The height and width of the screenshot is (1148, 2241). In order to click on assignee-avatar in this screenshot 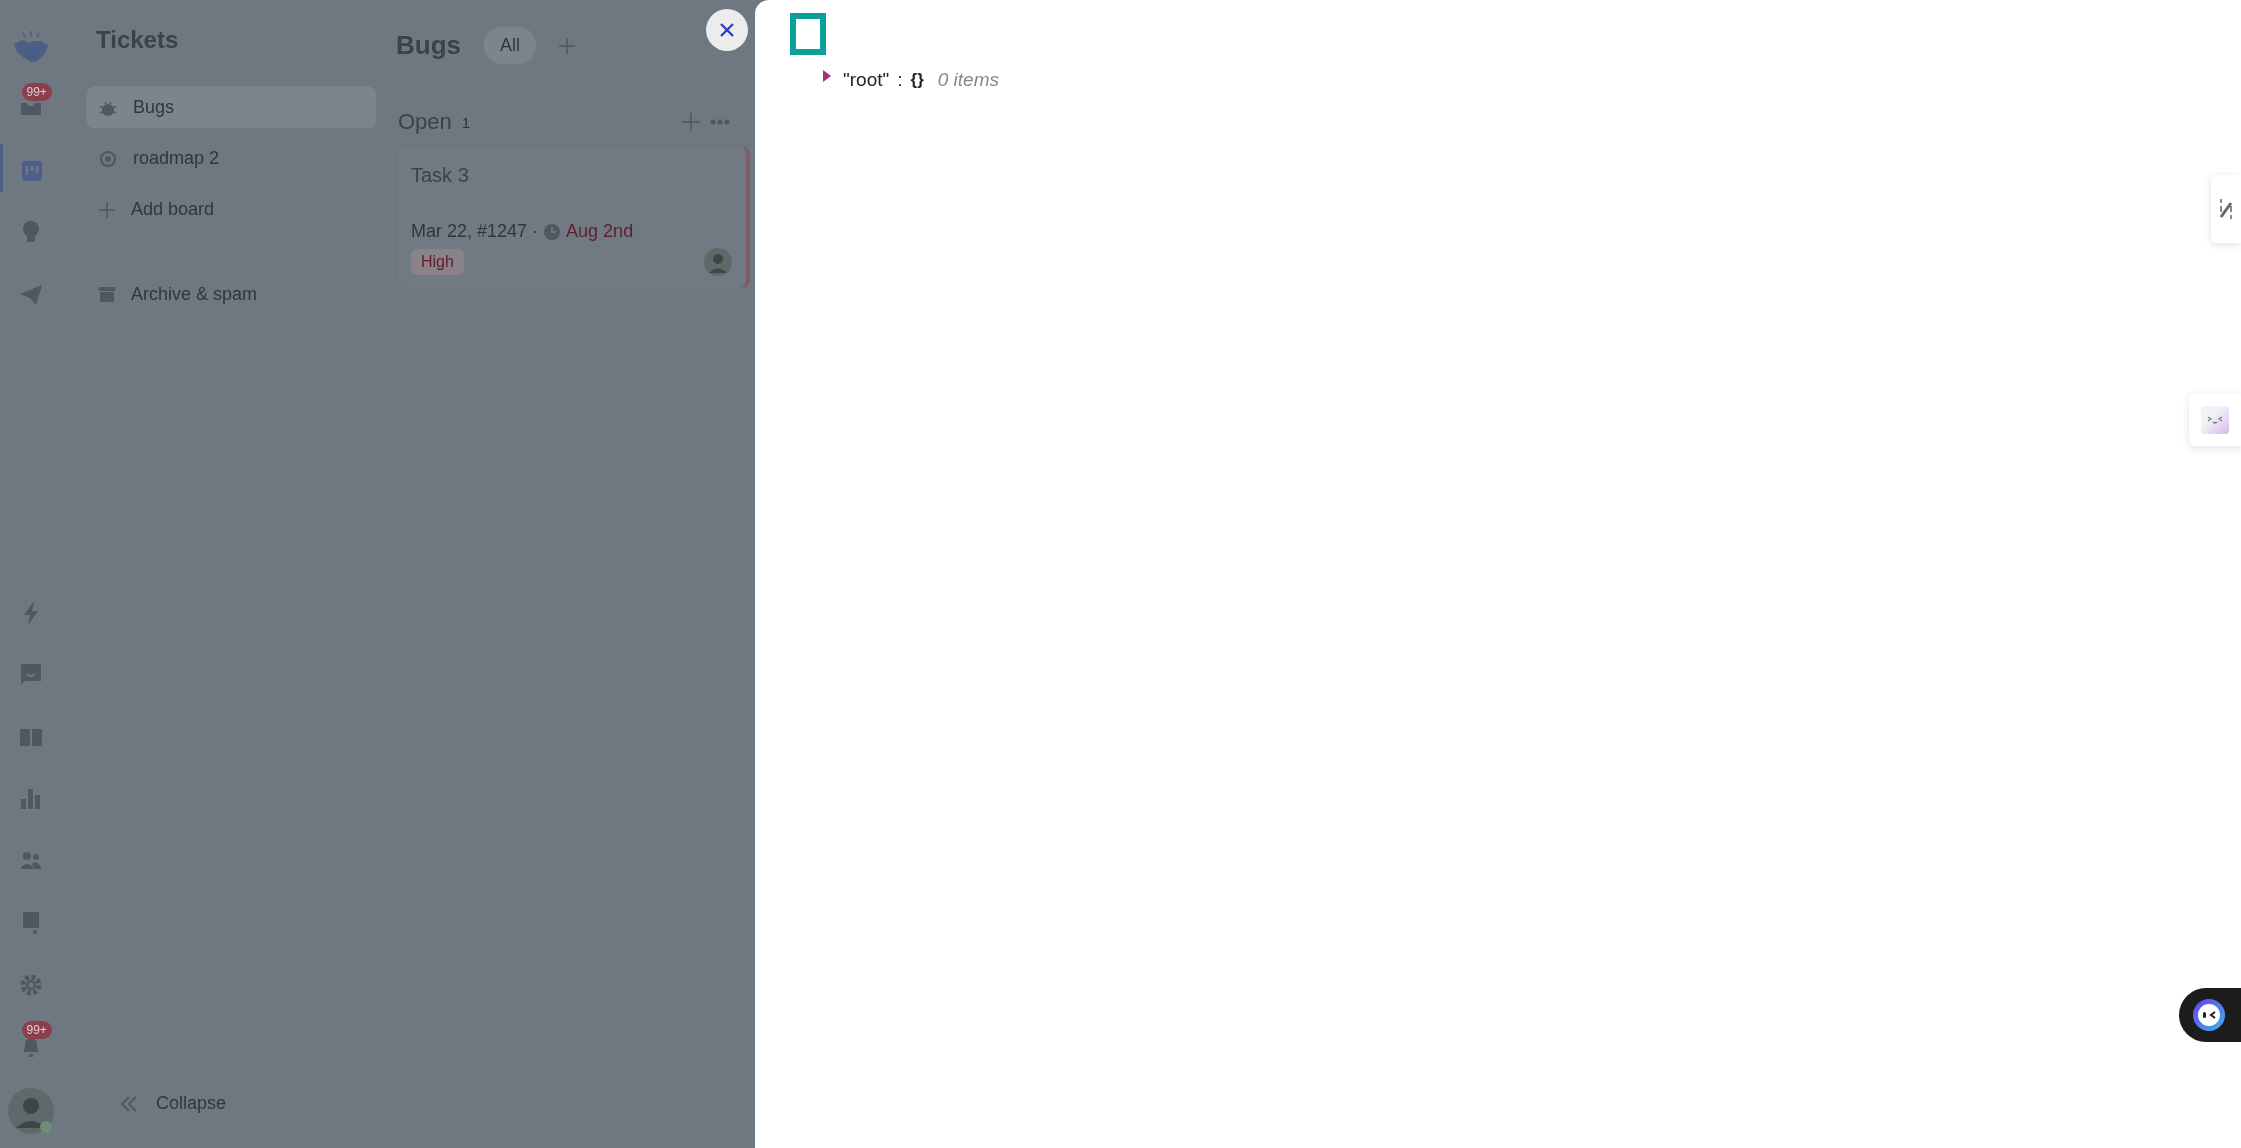, I will do `click(718, 262)`.